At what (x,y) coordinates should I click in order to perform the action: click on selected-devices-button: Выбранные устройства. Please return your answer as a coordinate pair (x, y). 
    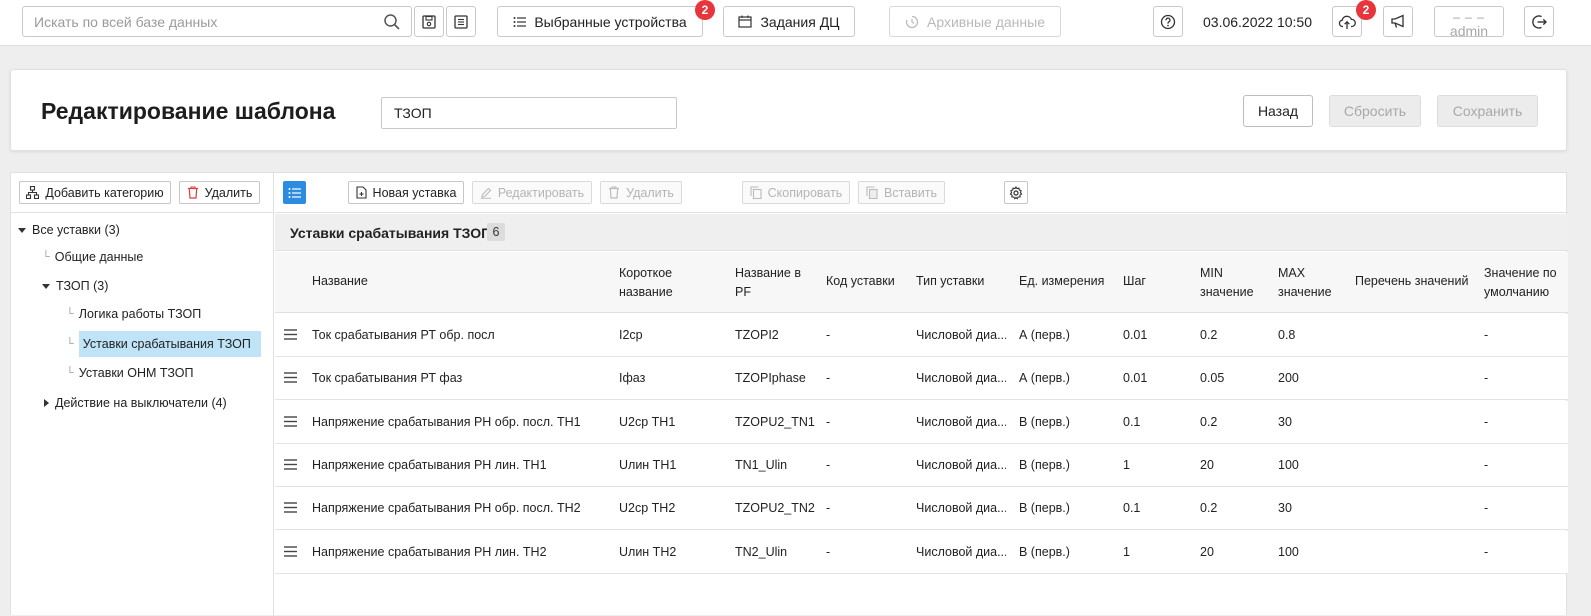
    Looking at the image, I should click on (600, 21).